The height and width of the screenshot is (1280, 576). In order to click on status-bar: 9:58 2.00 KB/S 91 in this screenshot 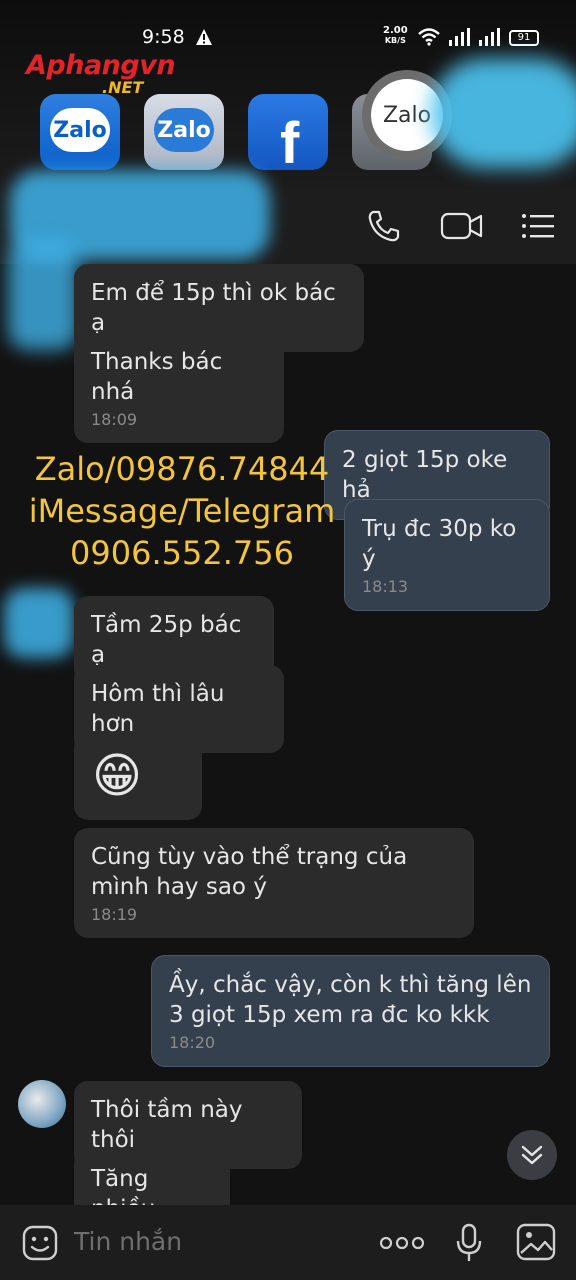, I will do `click(288, 39)`.